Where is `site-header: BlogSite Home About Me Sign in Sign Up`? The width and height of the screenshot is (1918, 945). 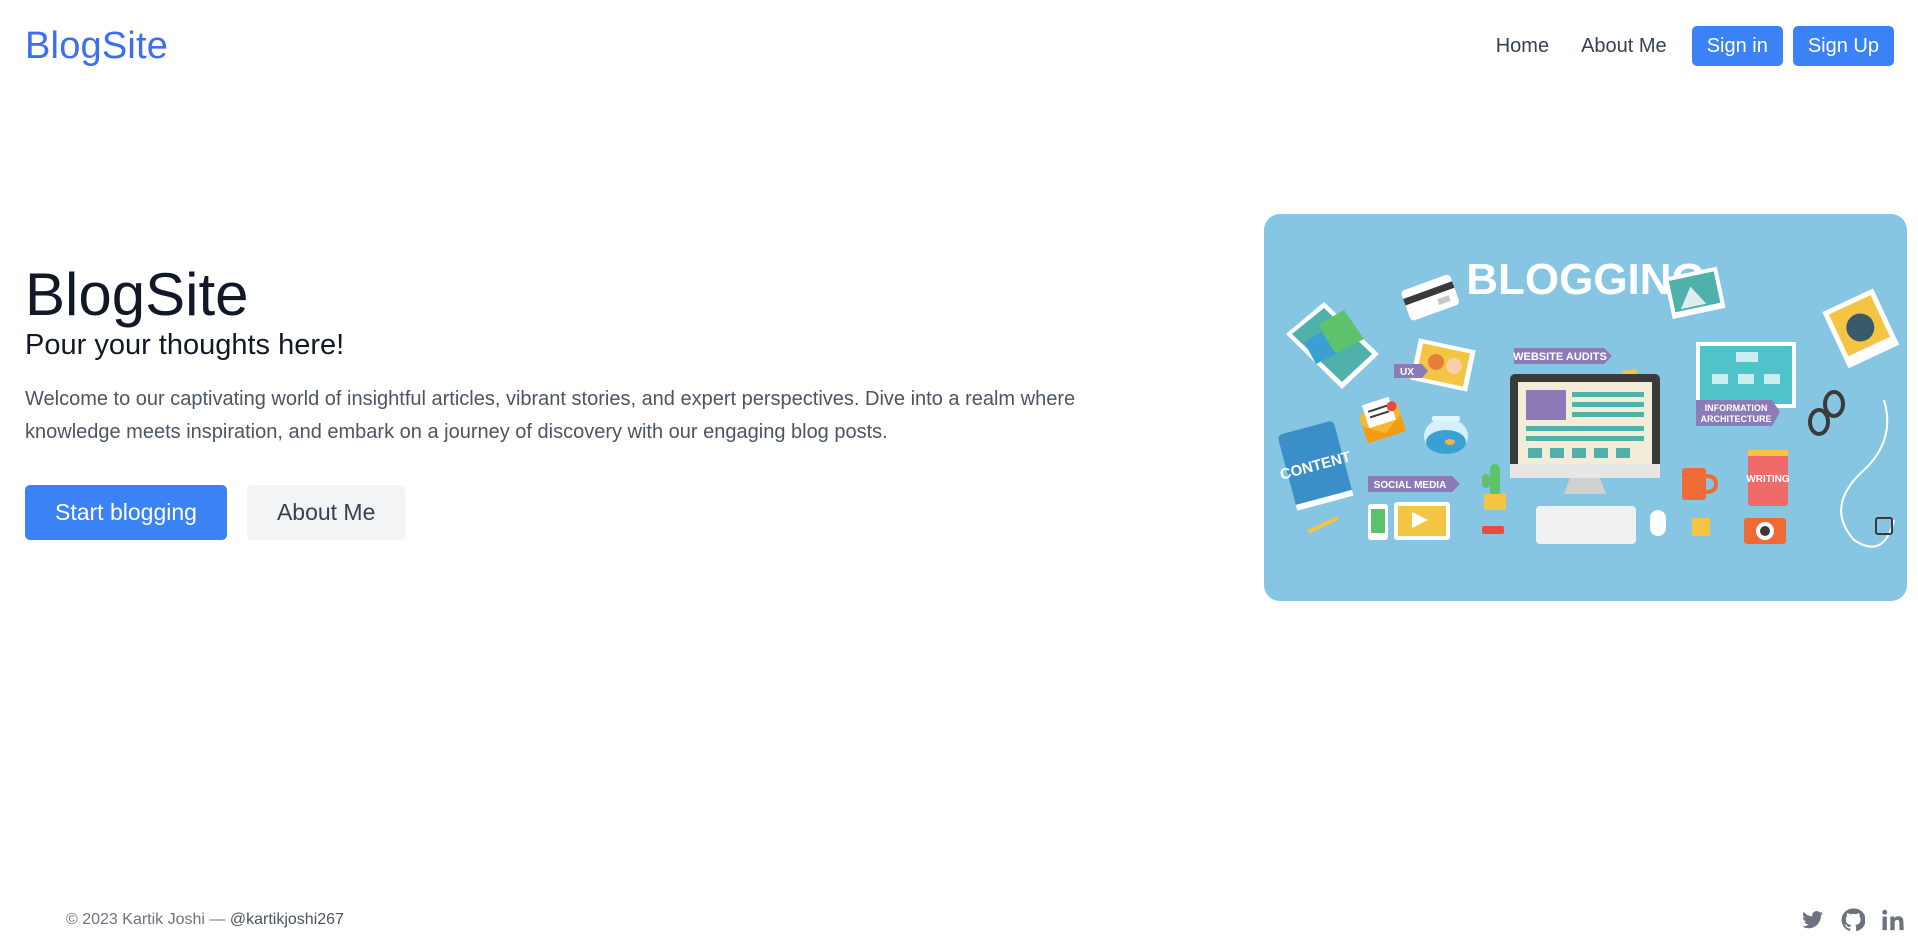 site-header: BlogSite Home About Me Sign in Sign Up is located at coordinates (959, 46).